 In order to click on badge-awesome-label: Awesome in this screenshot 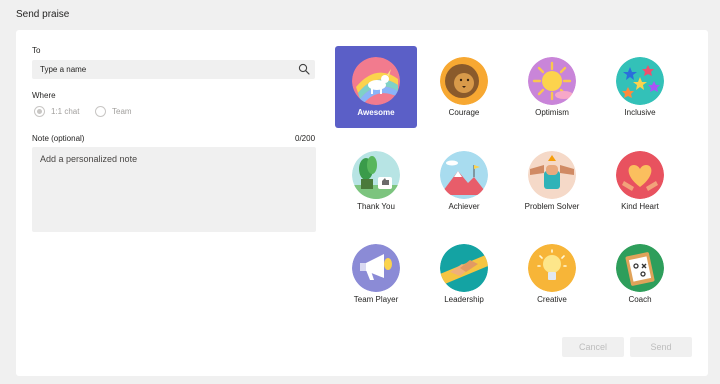, I will do `click(376, 112)`.